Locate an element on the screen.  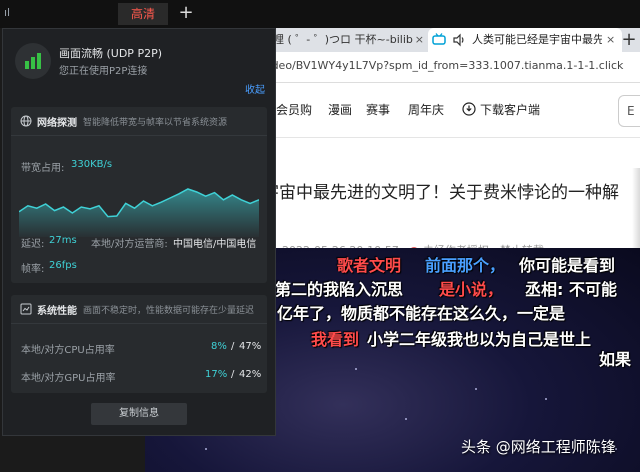
isp-label: 本地/对方运营商: is located at coordinates (129, 244).